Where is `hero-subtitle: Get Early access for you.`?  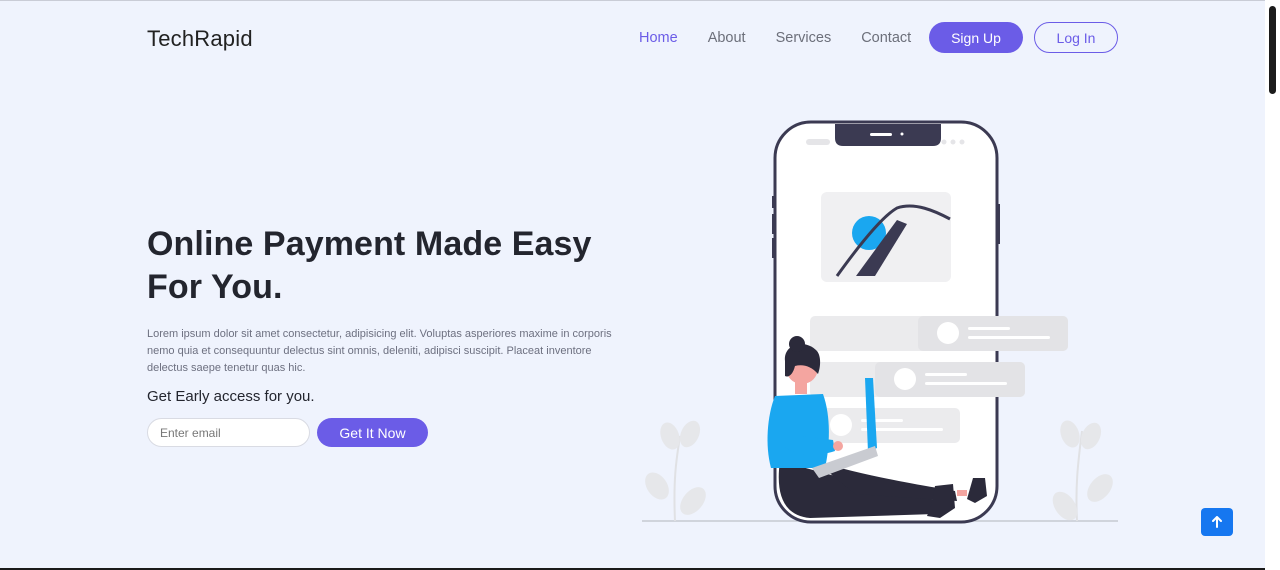 hero-subtitle: Get Early access for you. is located at coordinates (231, 396).